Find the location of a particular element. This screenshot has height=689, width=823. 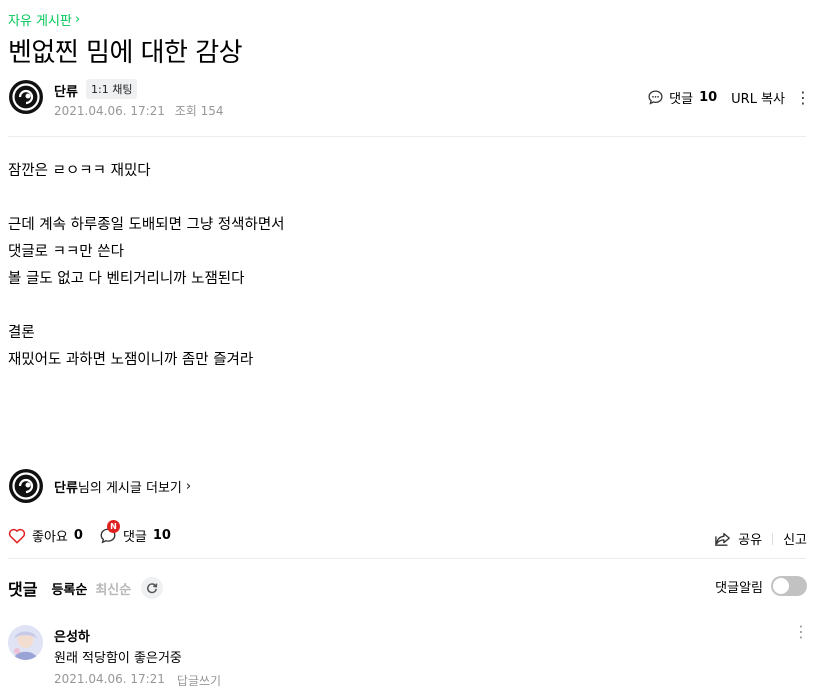

comment-section-title: 댓글 is located at coordinates (23, 589).